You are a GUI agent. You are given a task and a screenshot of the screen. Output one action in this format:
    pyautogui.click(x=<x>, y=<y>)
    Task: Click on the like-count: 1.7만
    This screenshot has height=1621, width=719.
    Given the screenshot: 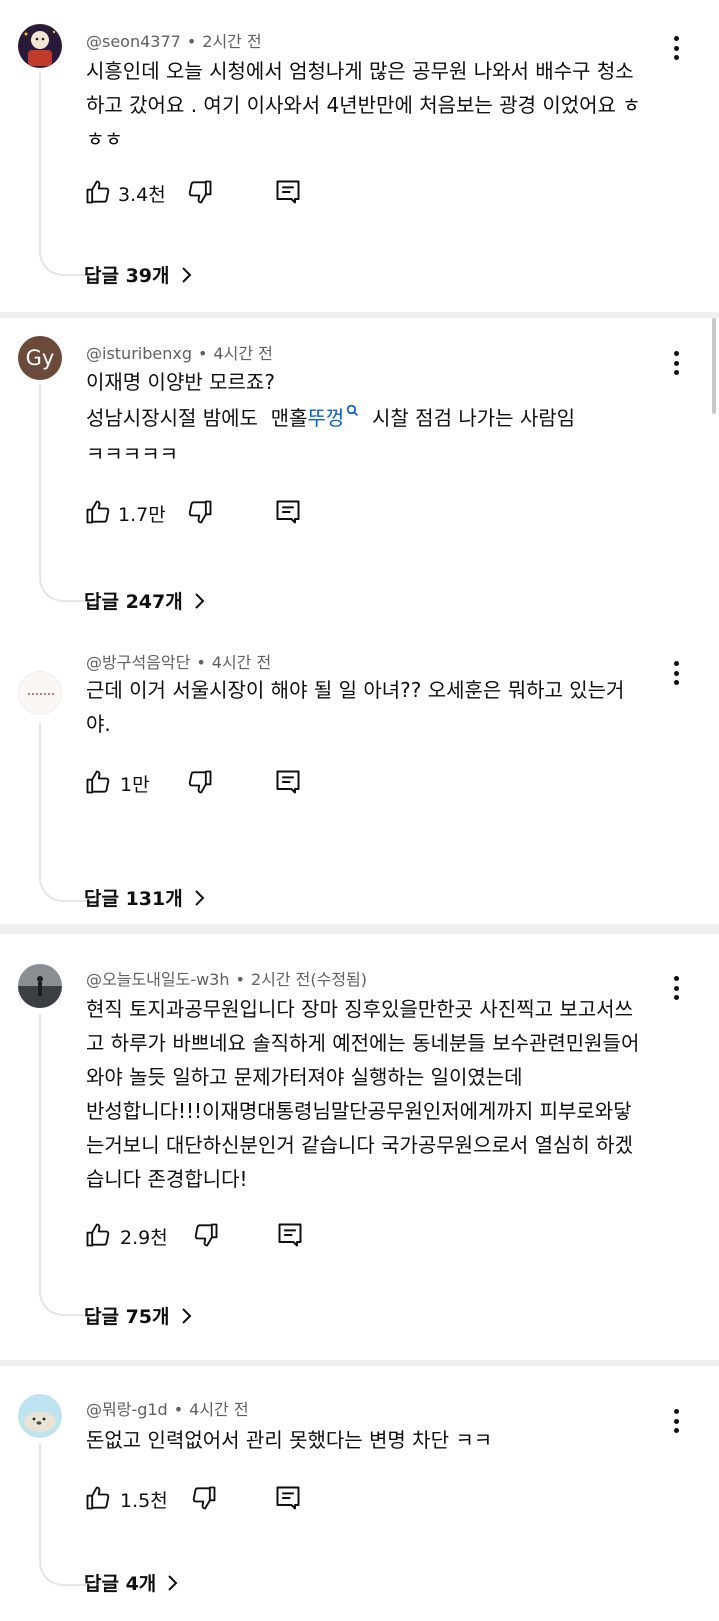 What is the action you would take?
    pyautogui.click(x=142, y=515)
    